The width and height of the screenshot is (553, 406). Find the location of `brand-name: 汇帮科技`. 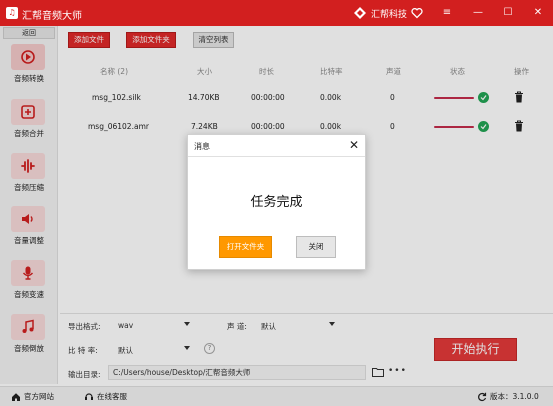

brand-name: 汇帮科技 is located at coordinates (389, 14).